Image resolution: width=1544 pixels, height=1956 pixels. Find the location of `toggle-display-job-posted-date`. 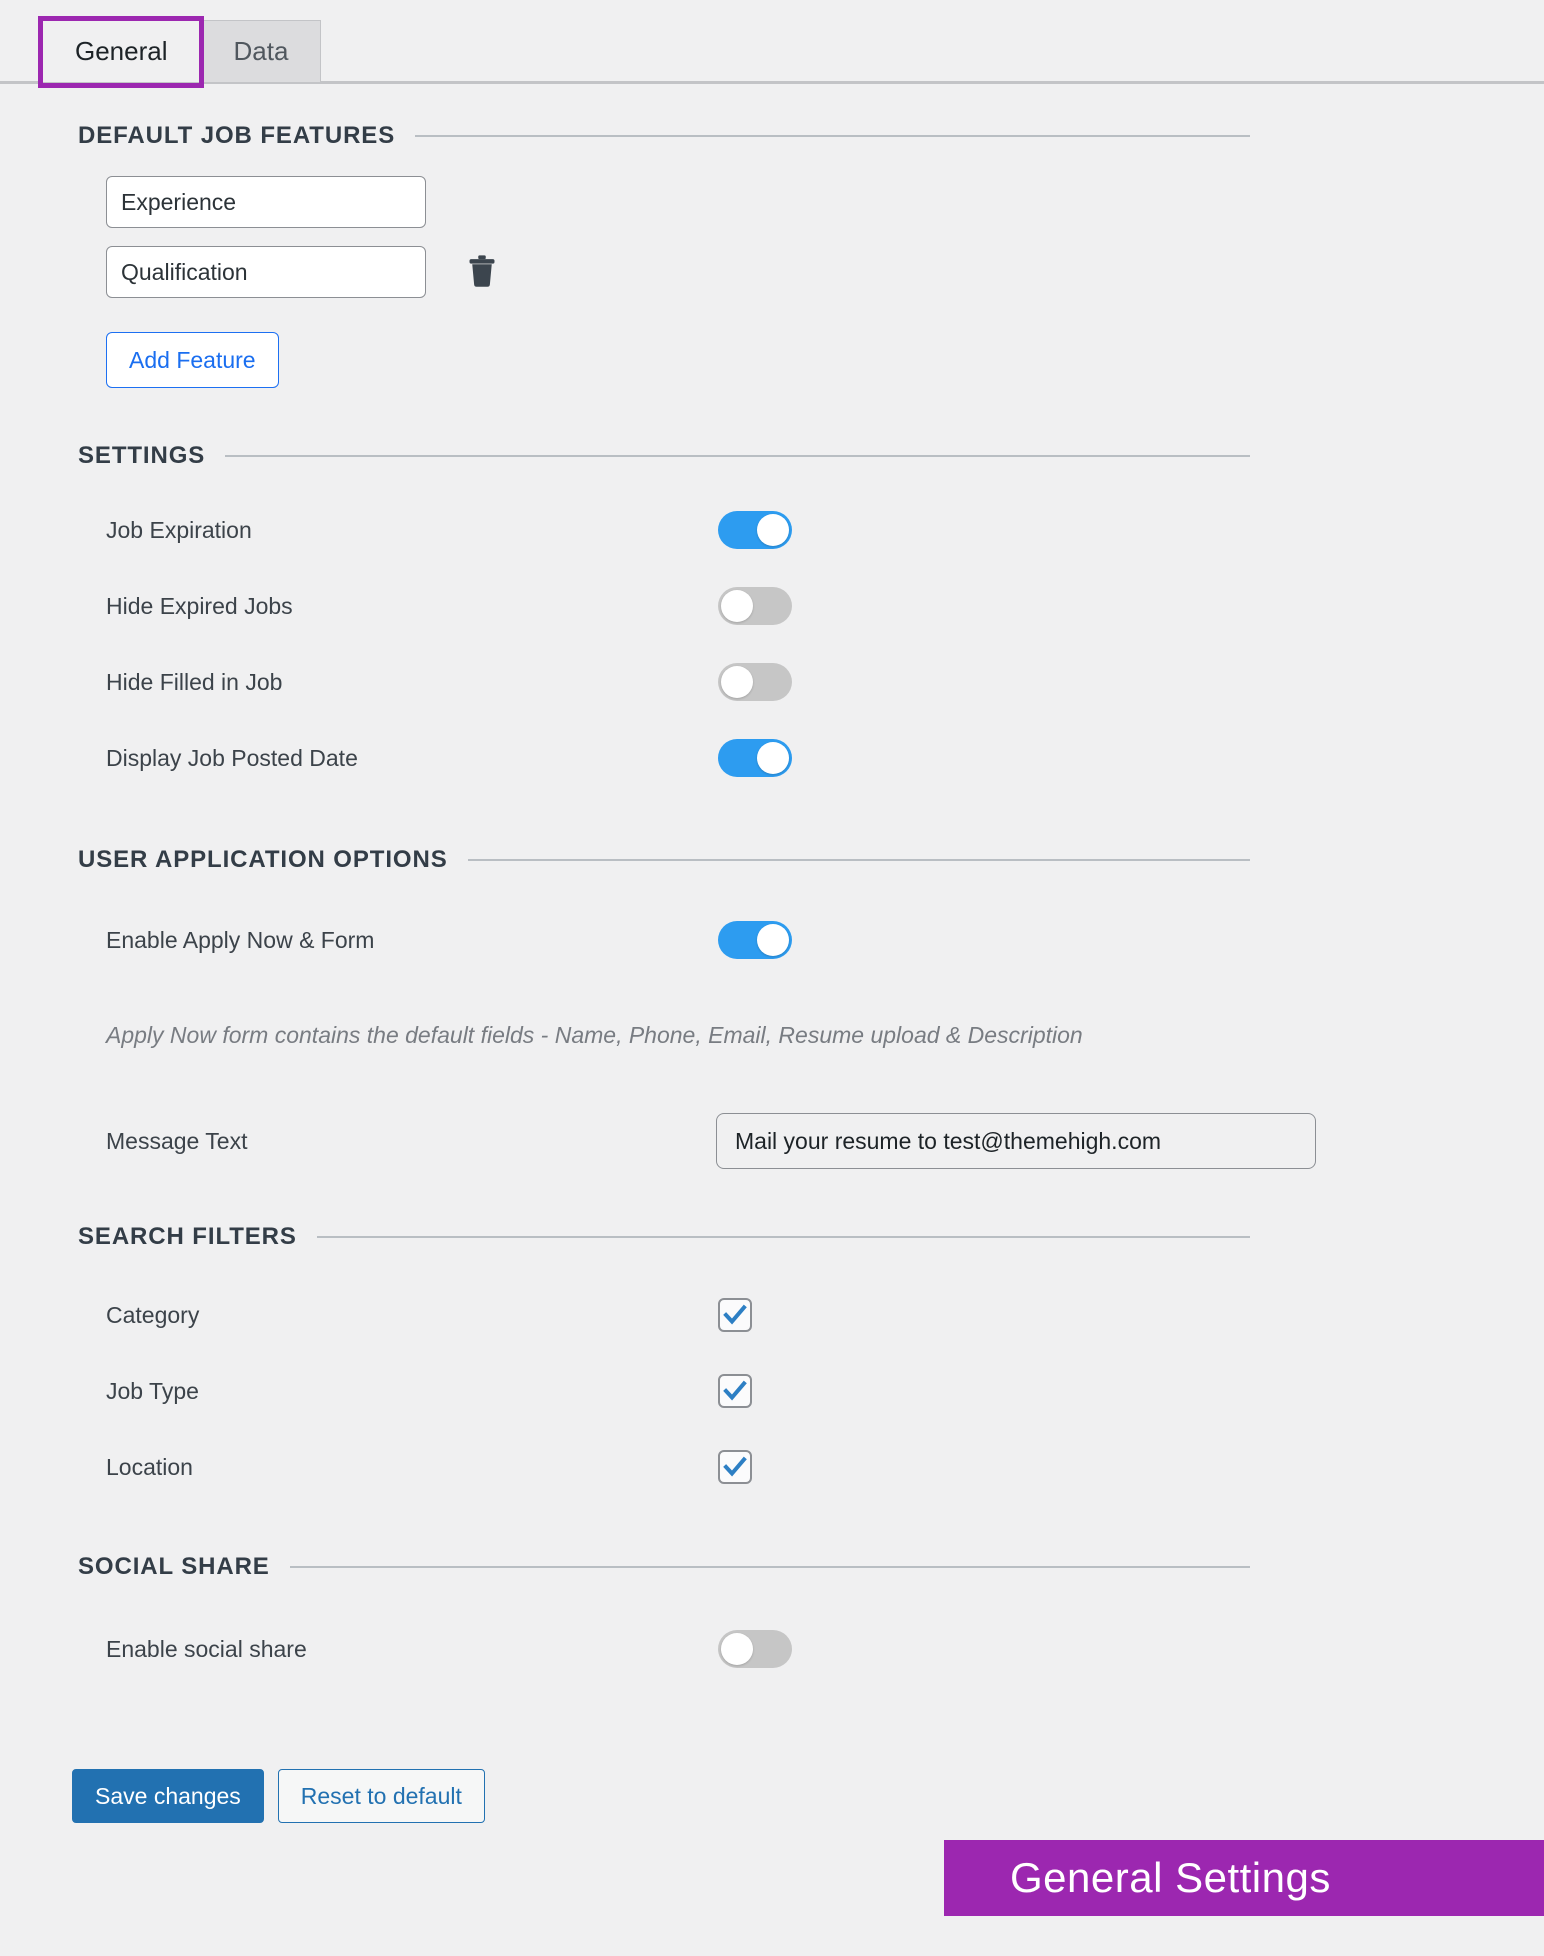

toggle-display-job-posted-date is located at coordinates (755, 758).